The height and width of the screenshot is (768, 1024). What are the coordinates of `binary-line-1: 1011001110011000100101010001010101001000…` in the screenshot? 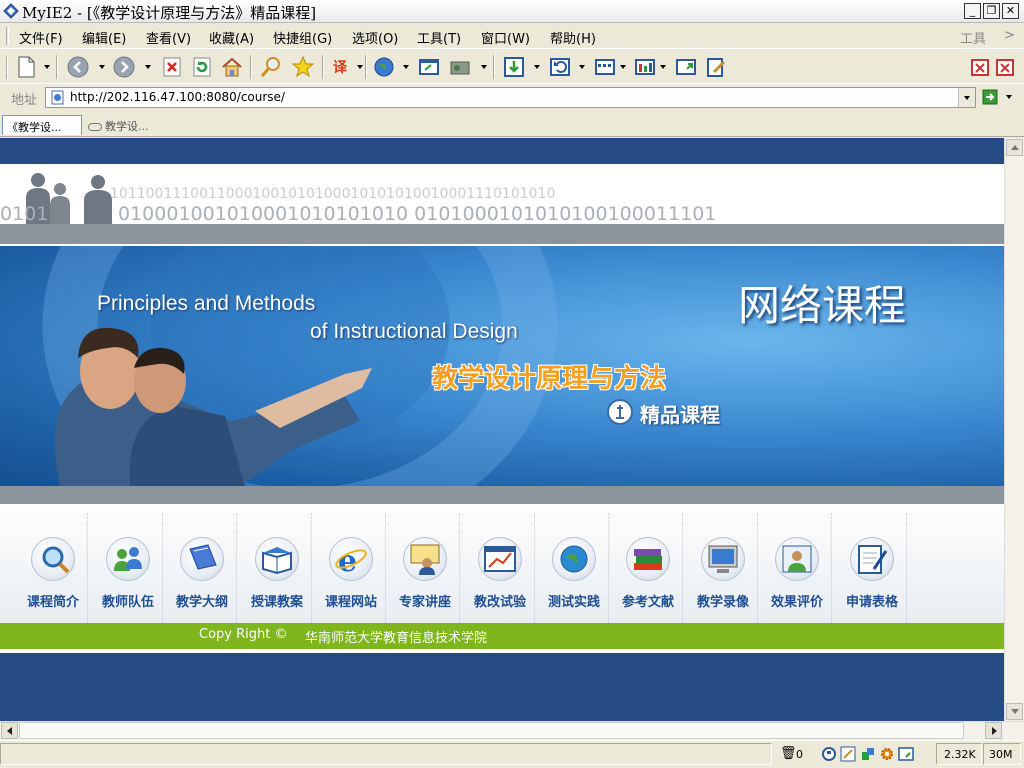 It's located at (333, 194).